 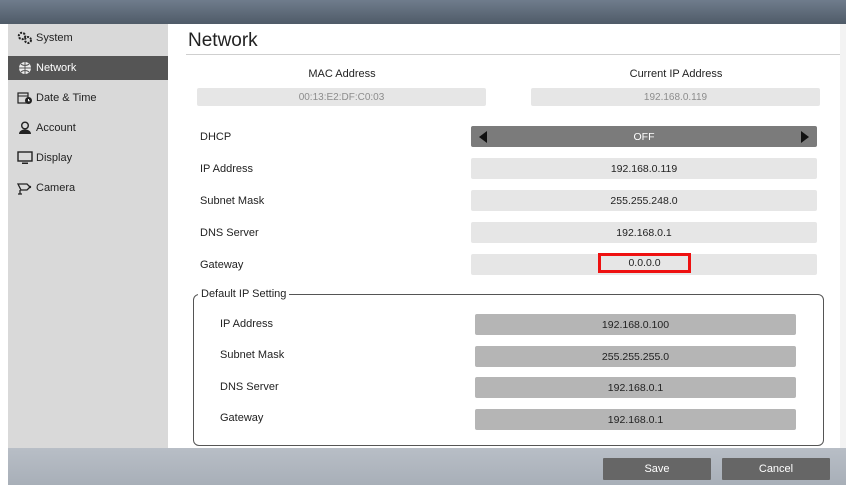 What do you see at coordinates (644, 168) in the screenshot?
I see `ip-address-field: 192.168.0.119` at bounding box center [644, 168].